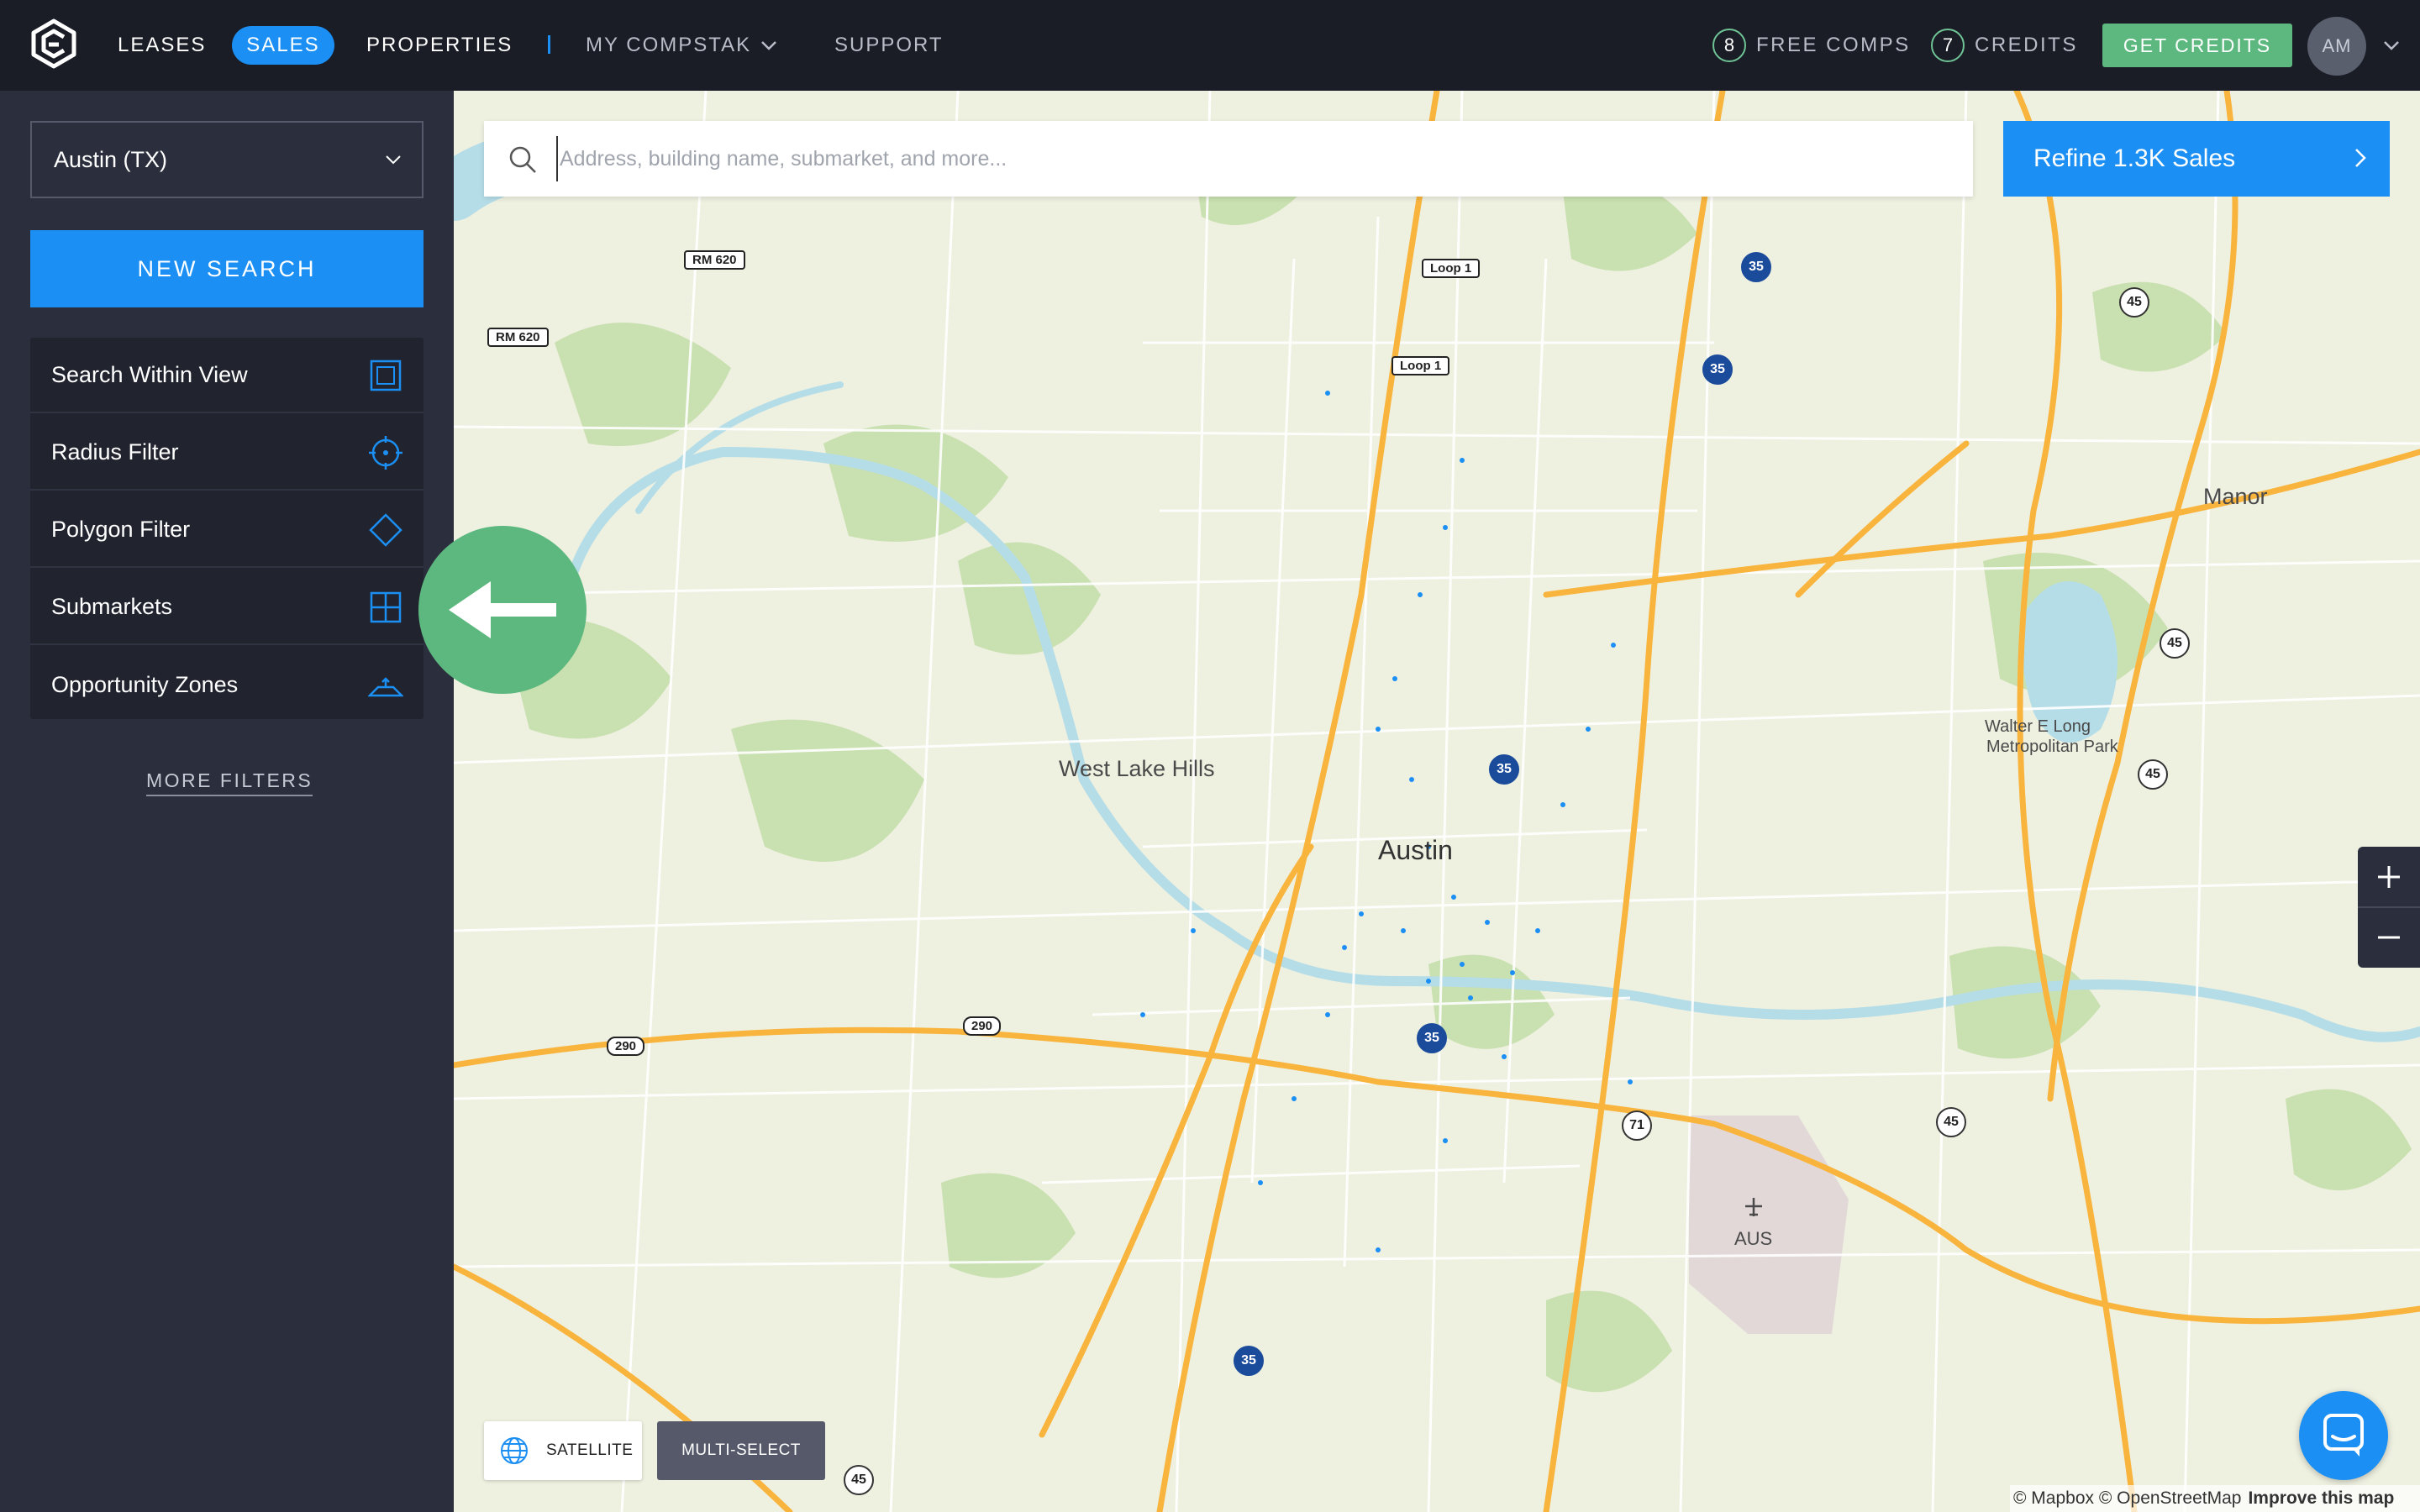 This screenshot has width=2420, height=1512. I want to click on arrow-left-icon, so click(502, 609).